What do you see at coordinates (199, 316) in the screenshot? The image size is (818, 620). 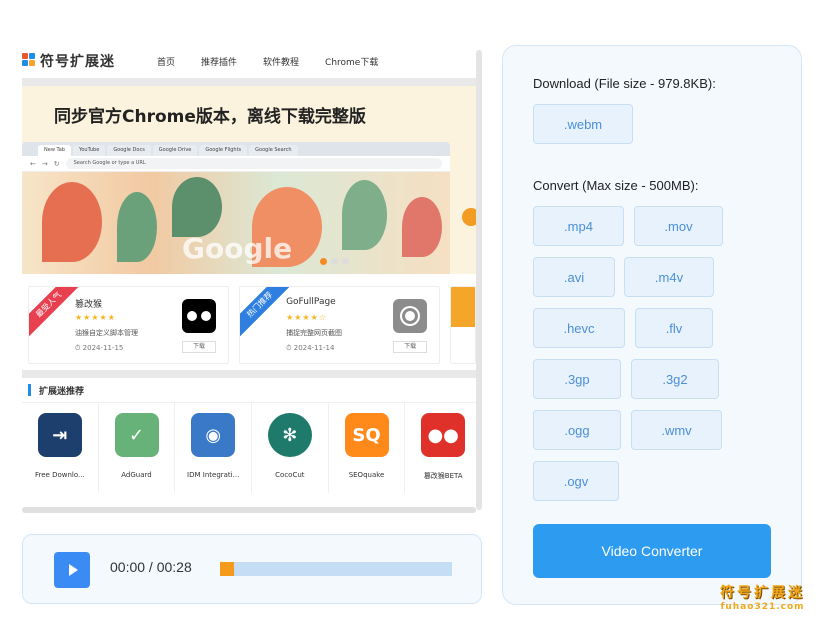 I see `tampermonkey-icon` at bounding box center [199, 316].